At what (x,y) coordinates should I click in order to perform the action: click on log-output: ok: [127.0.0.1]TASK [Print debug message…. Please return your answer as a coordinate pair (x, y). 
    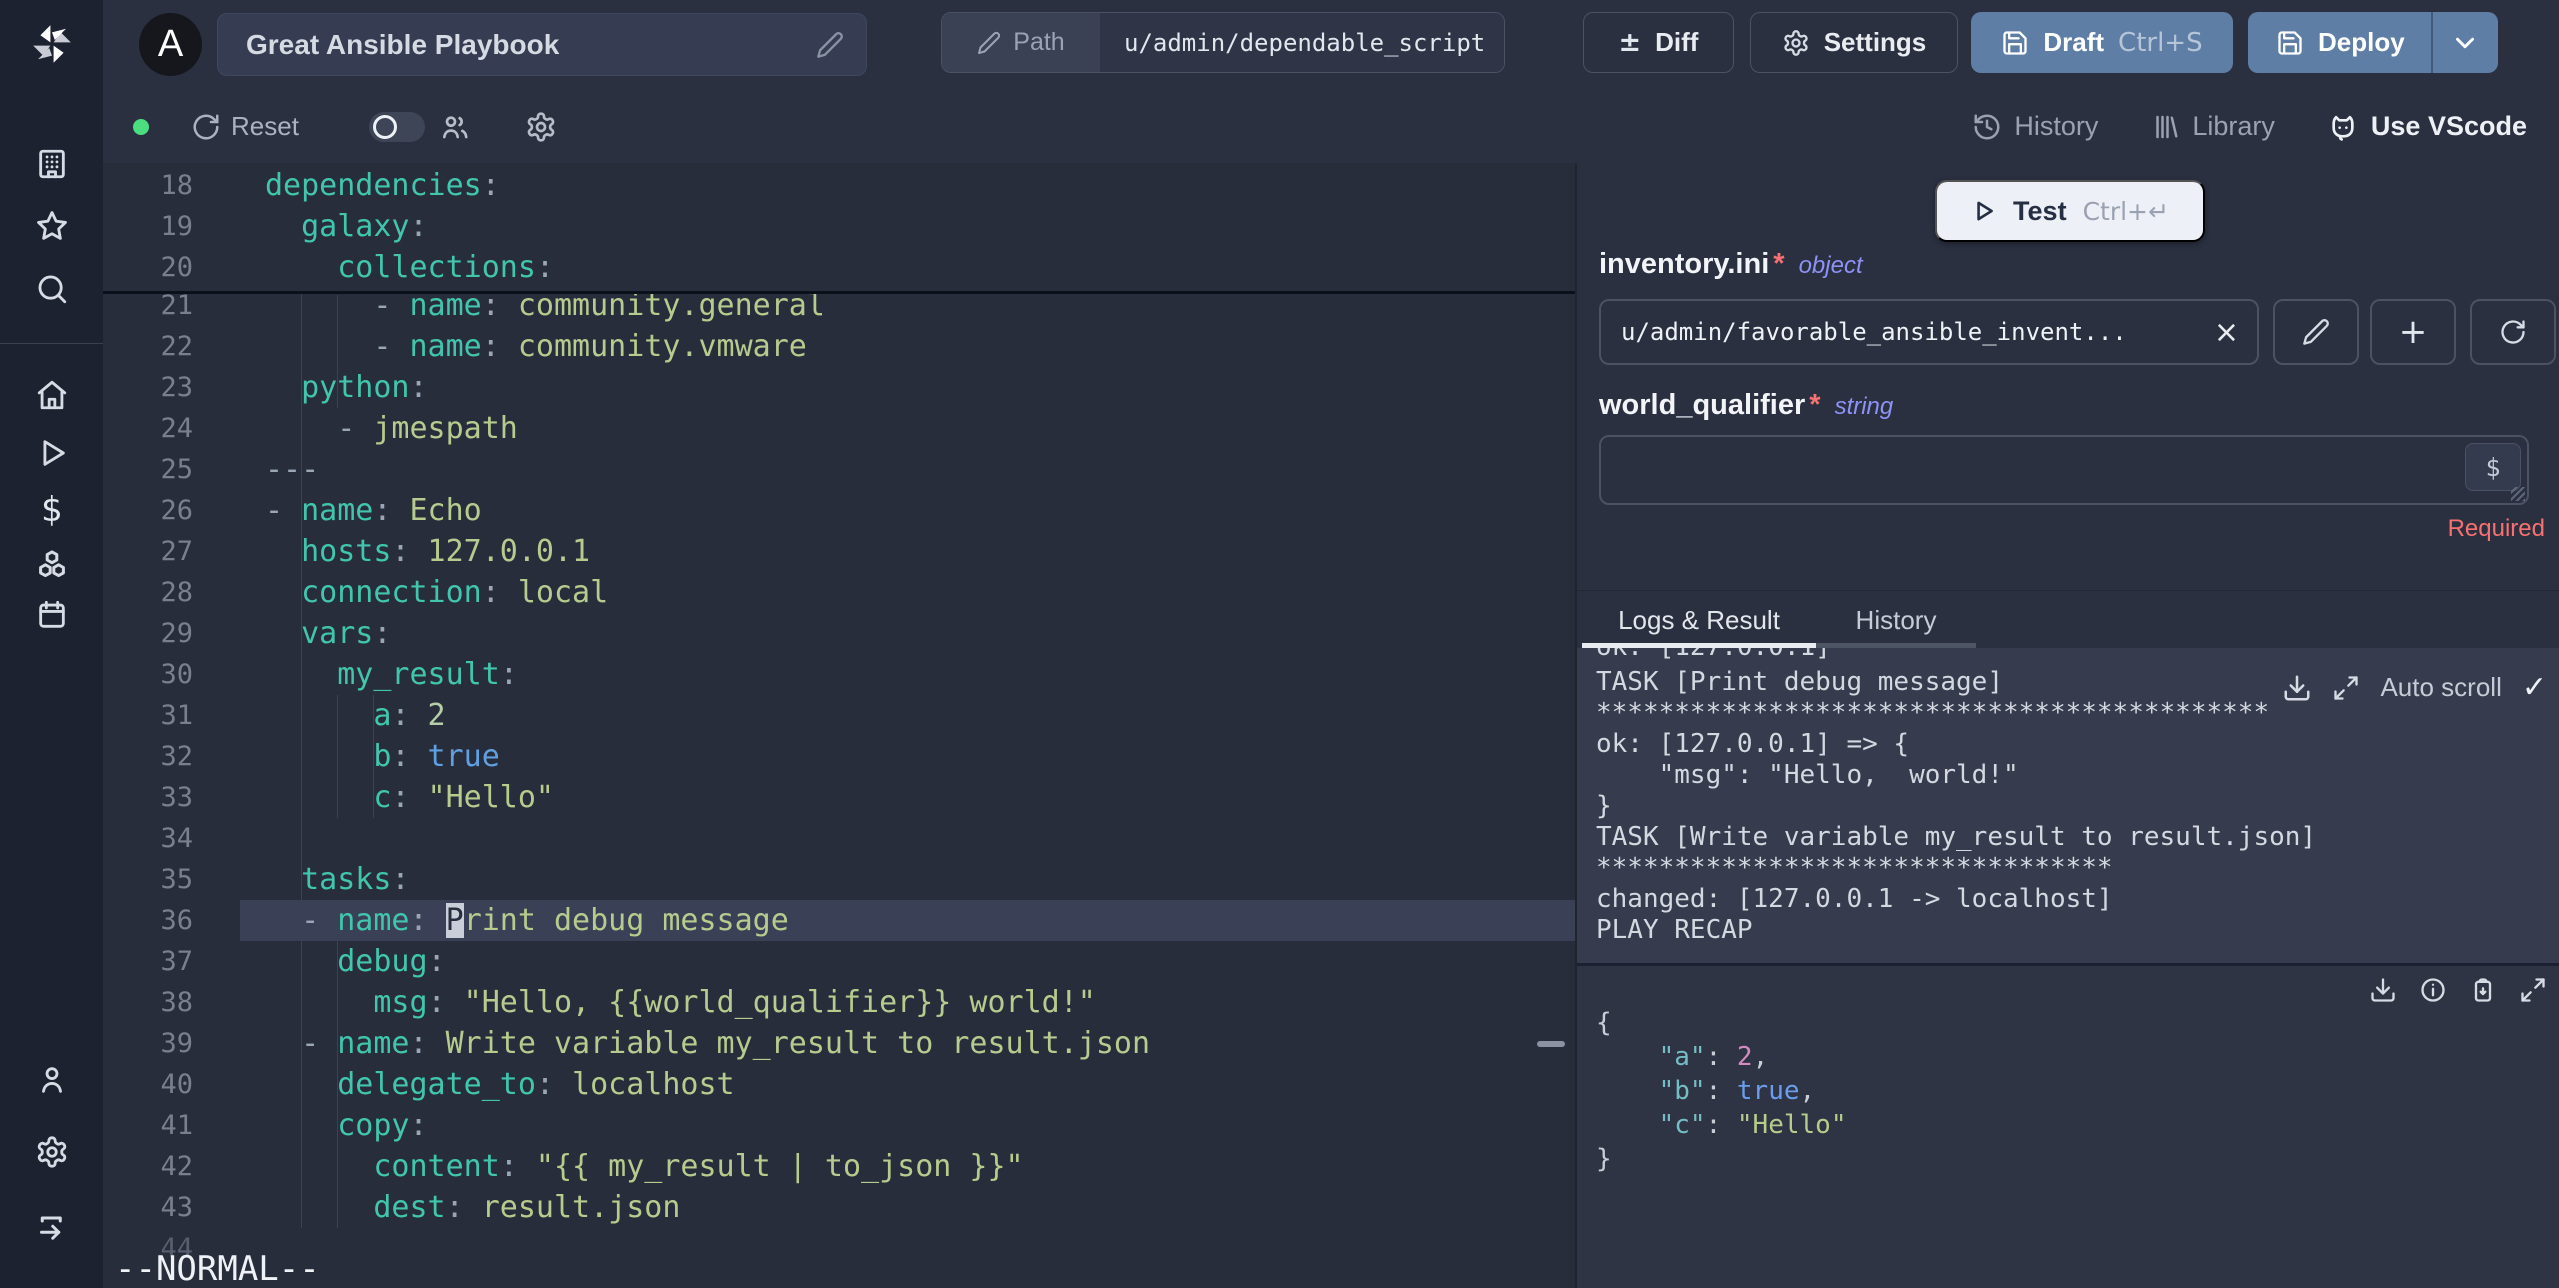
    Looking at the image, I should click on (2068, 805).